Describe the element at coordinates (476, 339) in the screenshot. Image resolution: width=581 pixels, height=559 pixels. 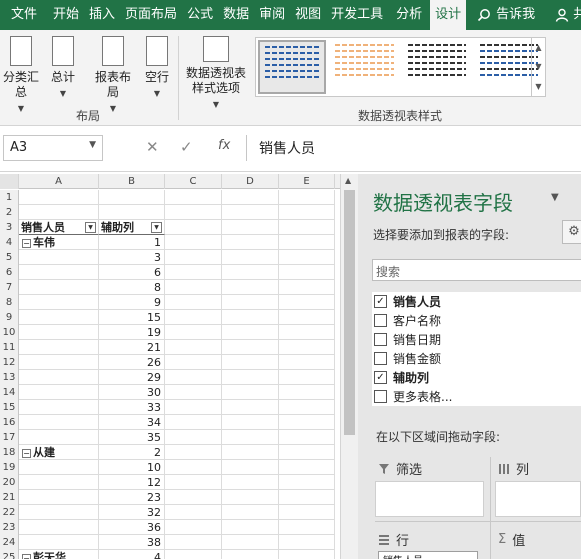
I see `field-item: 销售日期` at that location.